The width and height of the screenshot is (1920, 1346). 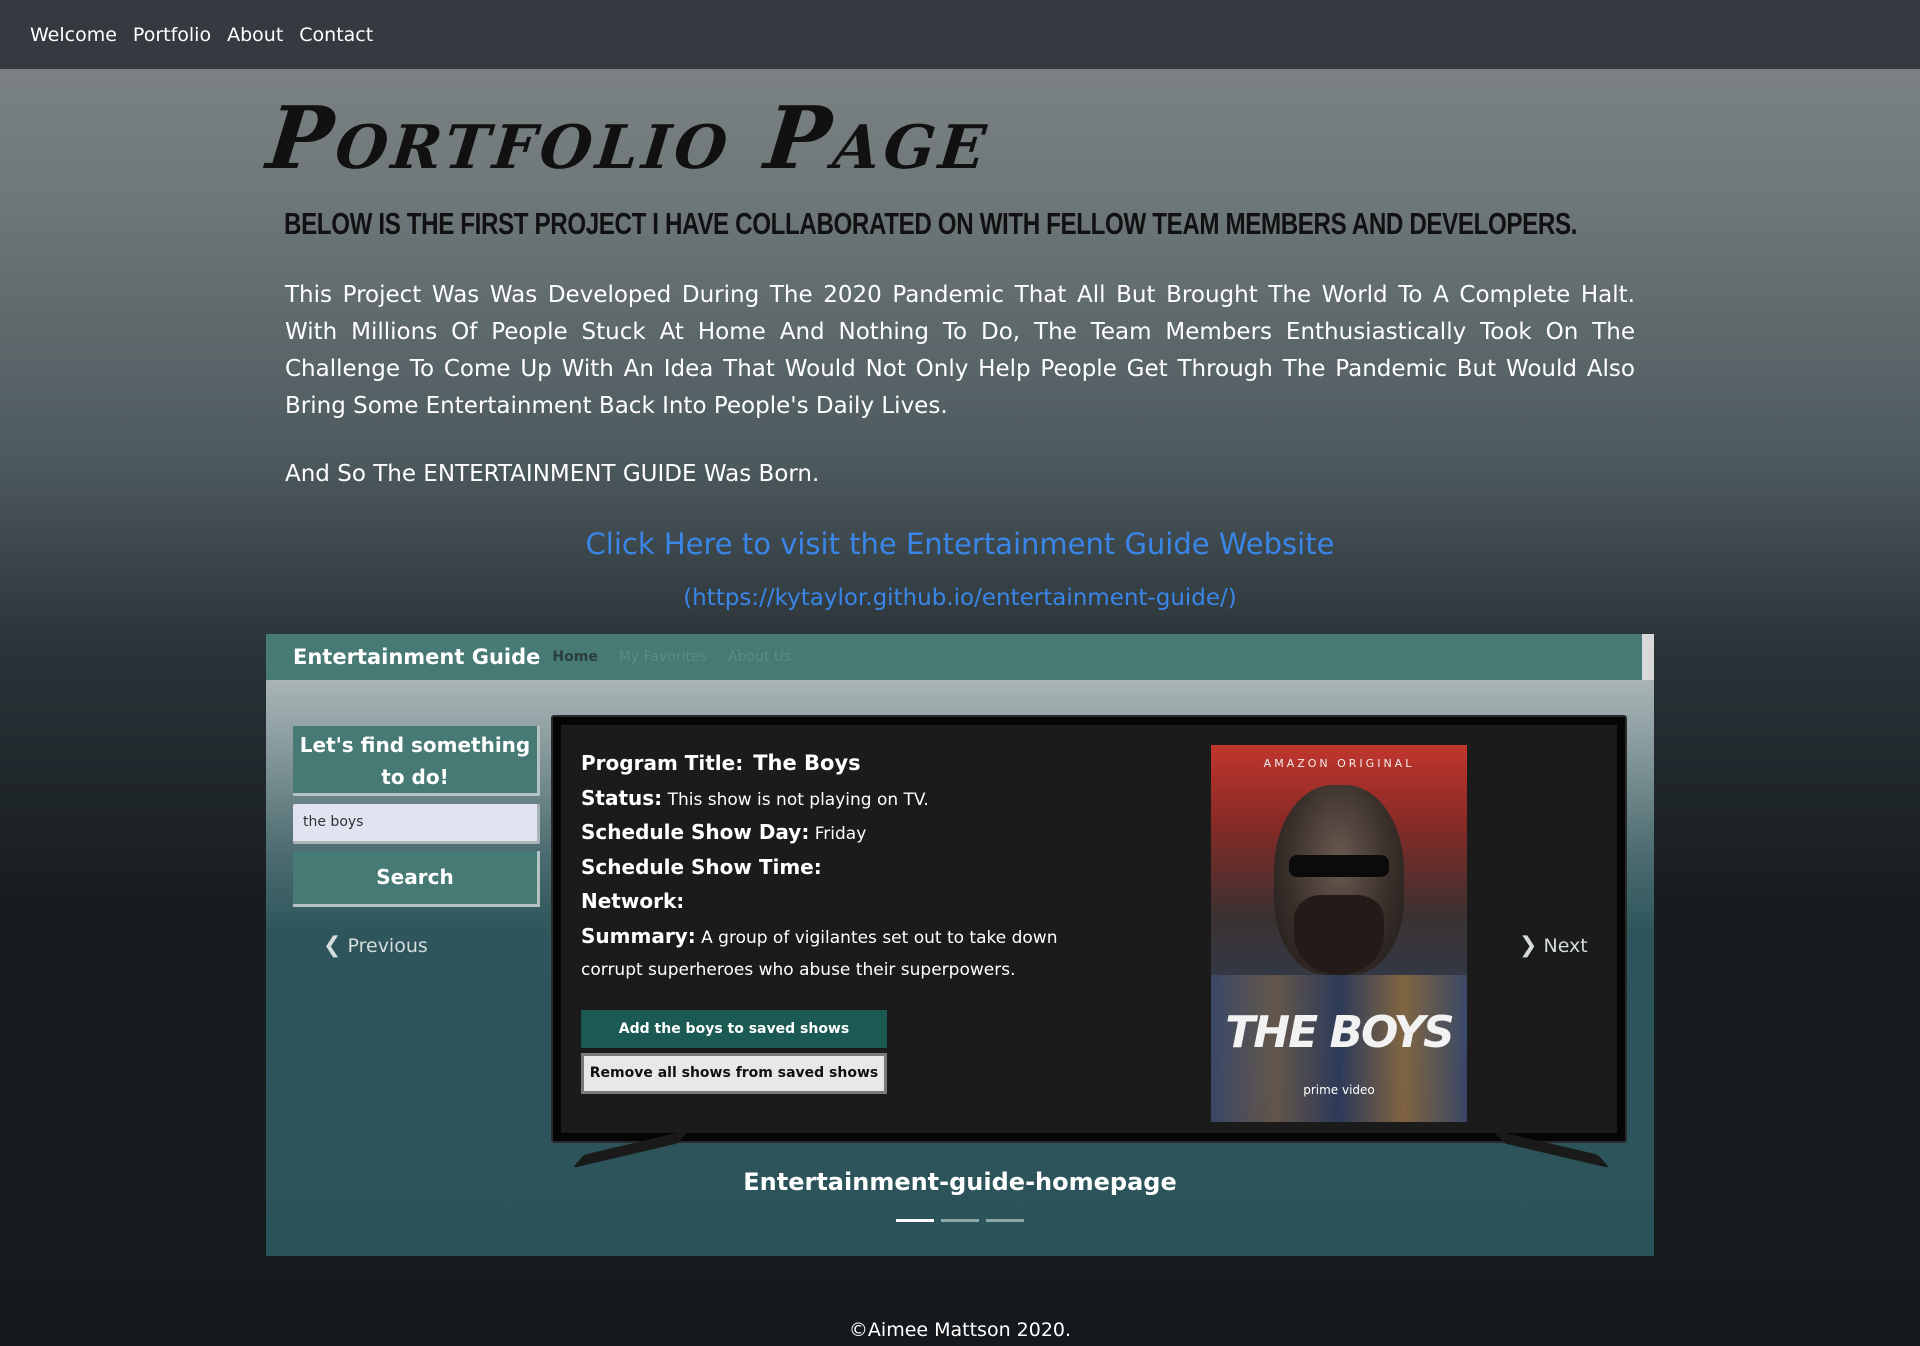 What do you see at coordinates (387, 946) in the screenshot?
I see `previous-label: Previous` at bounding box center [387, 946].